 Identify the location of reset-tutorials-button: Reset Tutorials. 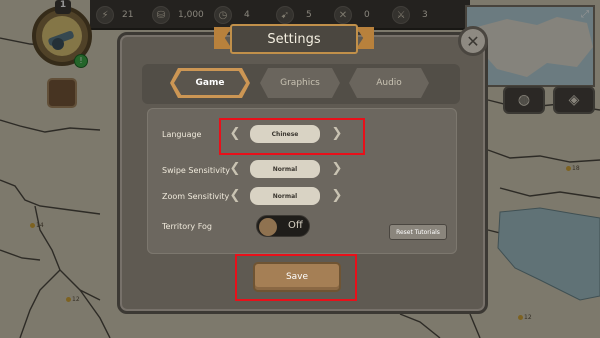
(418, 232).